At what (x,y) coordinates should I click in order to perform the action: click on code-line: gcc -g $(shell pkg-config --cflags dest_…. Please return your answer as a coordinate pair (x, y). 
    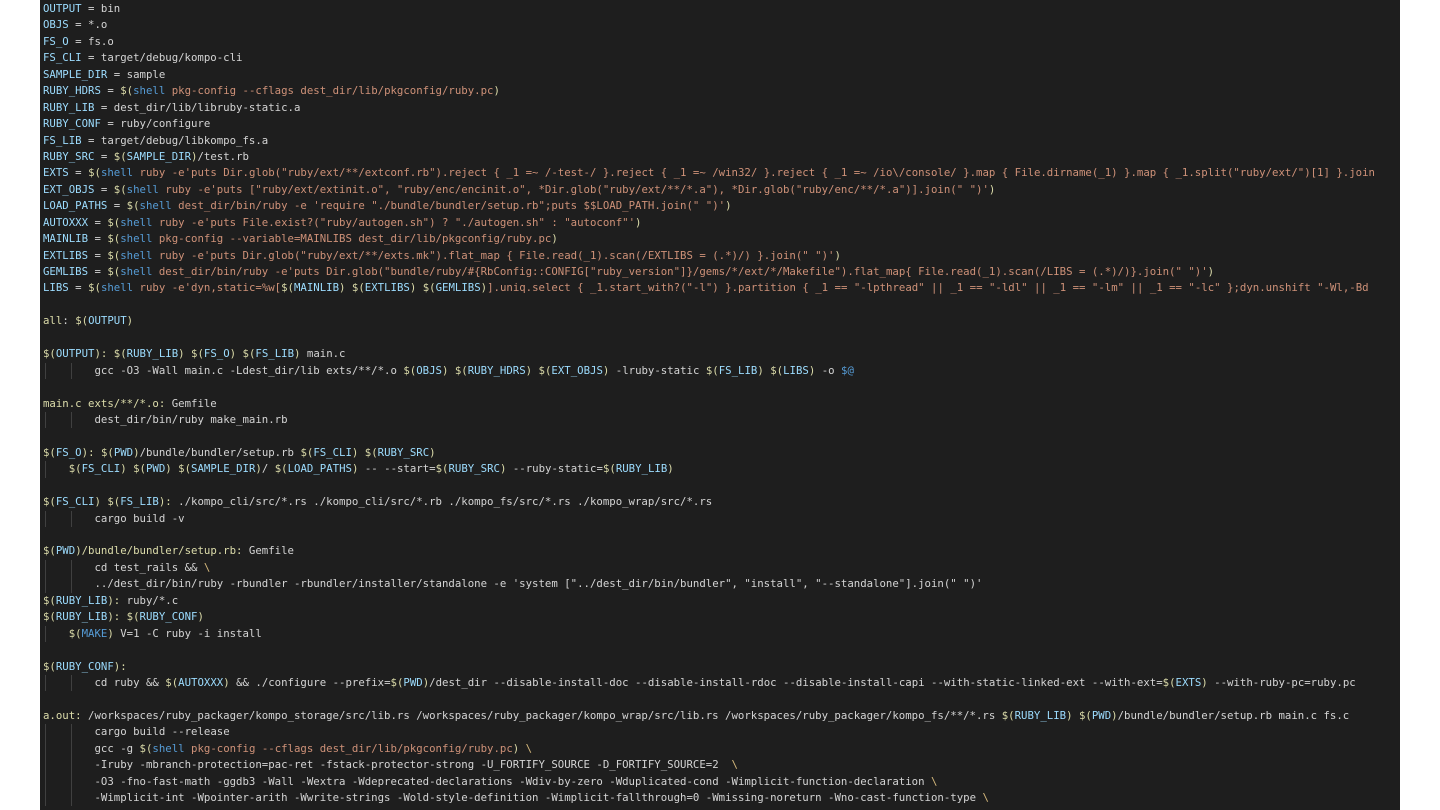
    Looking at the image, I should click on (720, 749).